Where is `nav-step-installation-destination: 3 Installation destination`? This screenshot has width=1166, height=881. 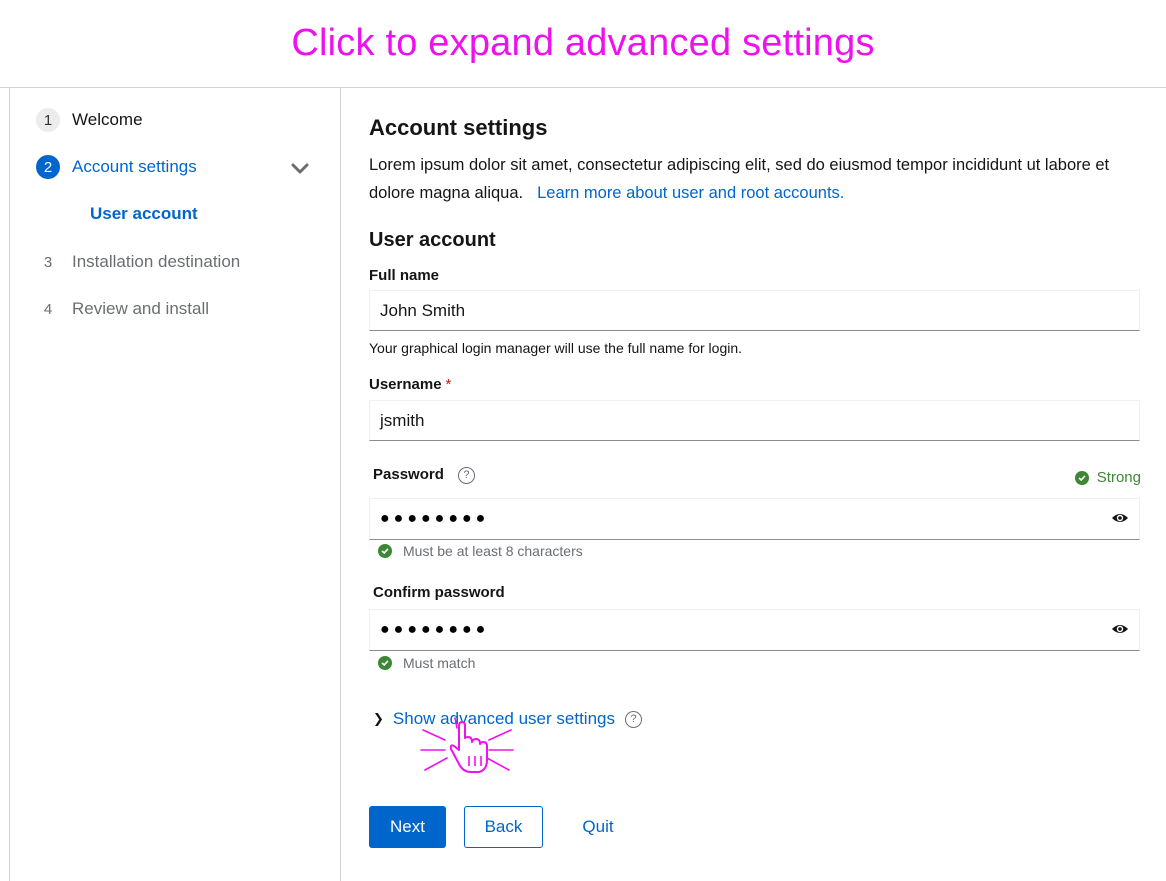
nav-step-installation-destination: 3 Installation destination is located at coordinates (138, 262).